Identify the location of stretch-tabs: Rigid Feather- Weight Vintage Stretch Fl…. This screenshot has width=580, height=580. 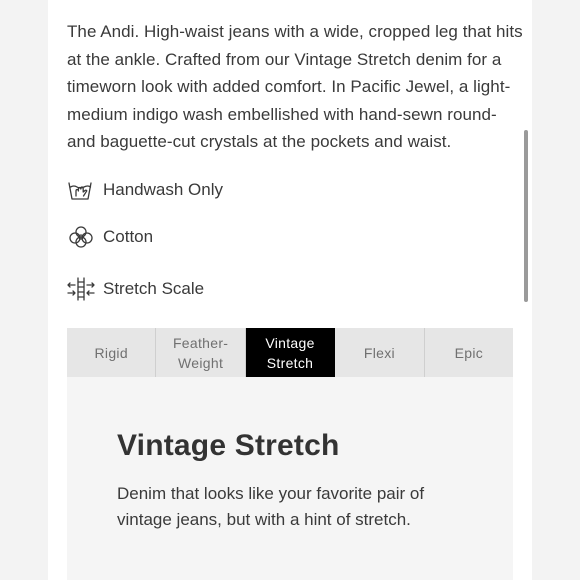
(290, 352).